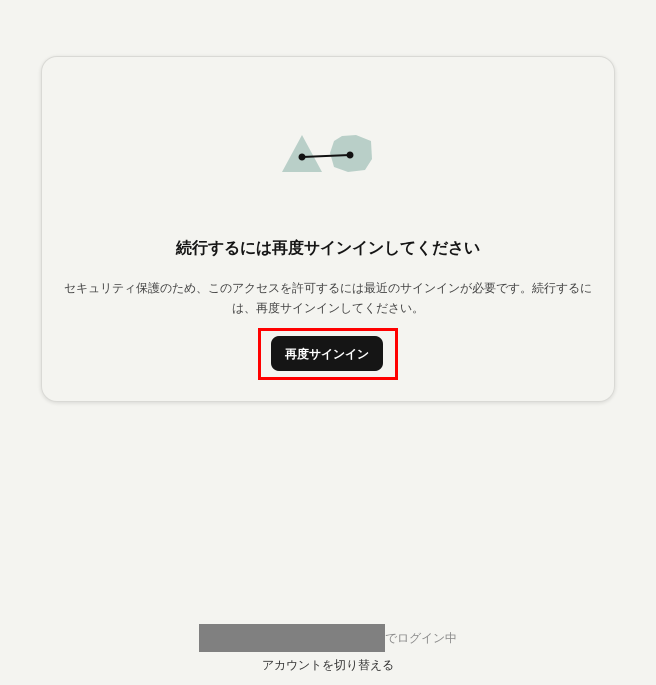 The height and width of the screenshot is (685, 656). I want to click on login-status-text: でログイン中, so click(421, 638).